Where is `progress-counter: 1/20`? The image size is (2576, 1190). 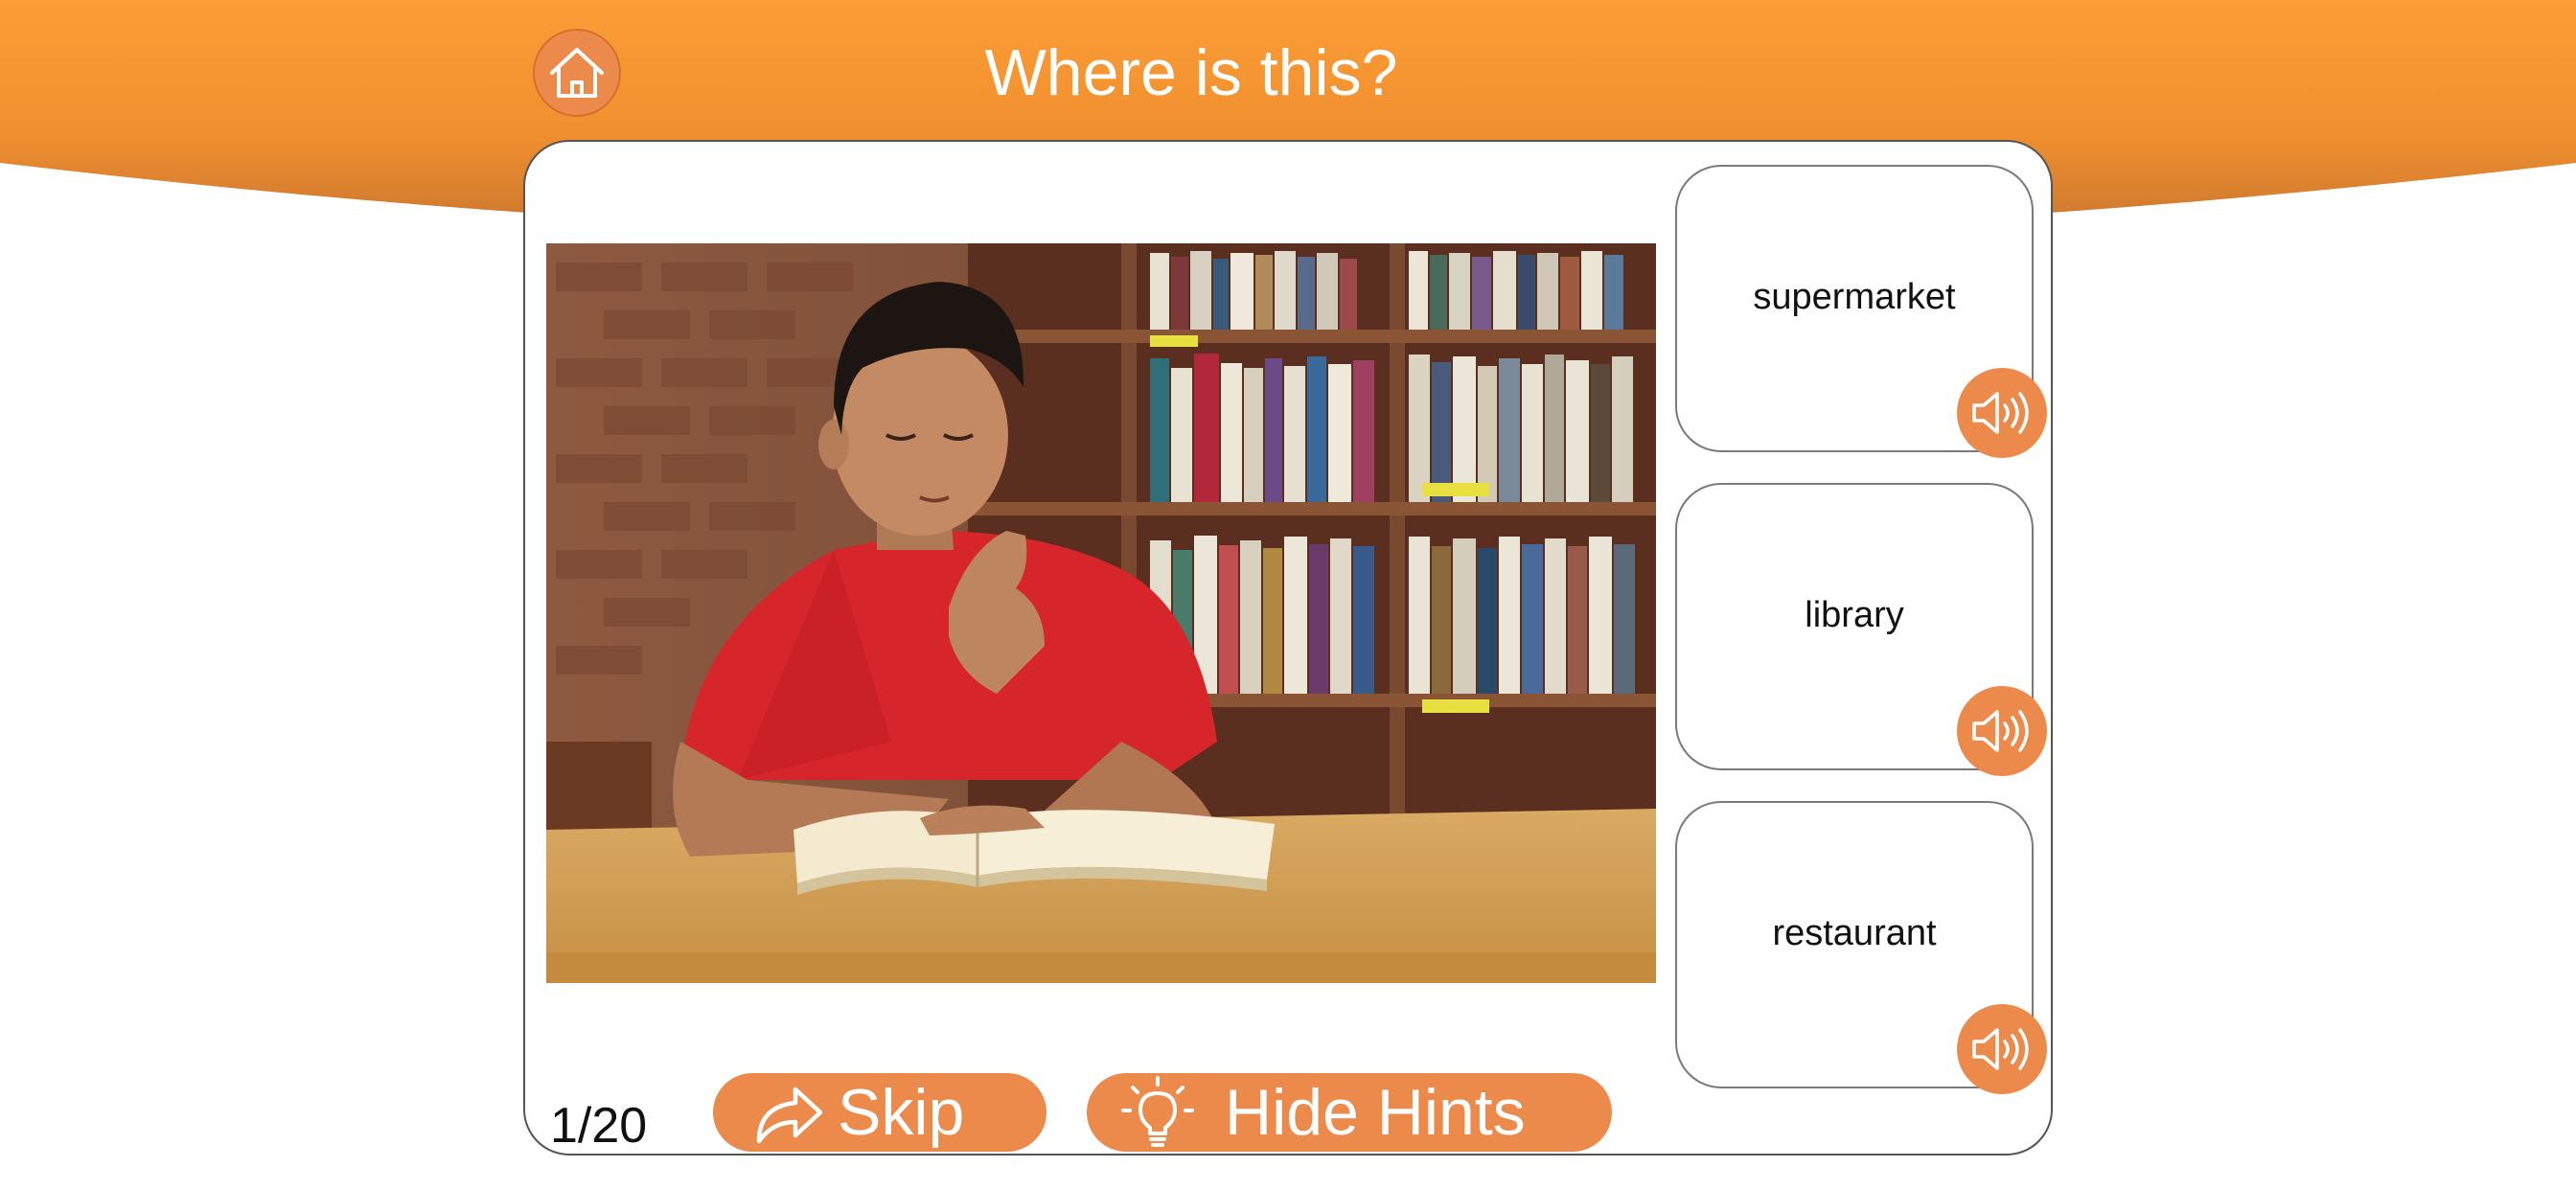
progress-counter: 1/20 is located at coordinates (599, 1126).